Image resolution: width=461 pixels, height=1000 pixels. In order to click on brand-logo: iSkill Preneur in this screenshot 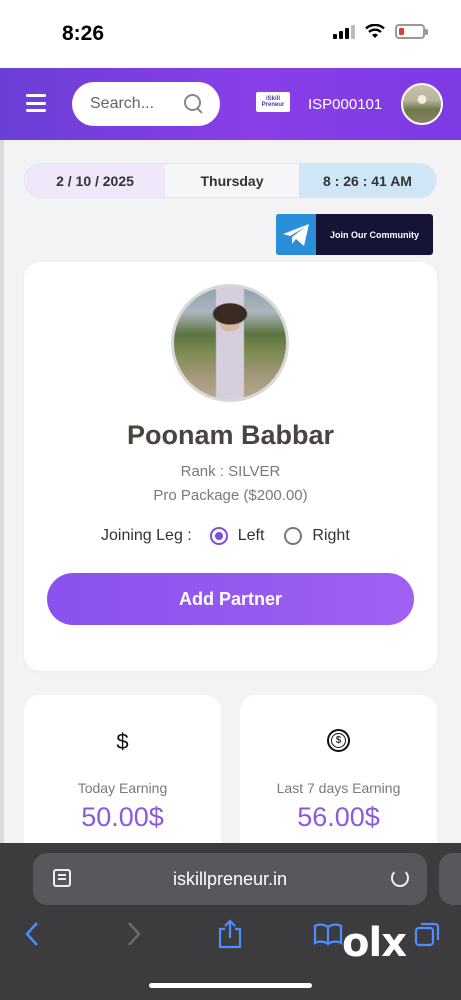, I will do `click(273, 102)`.